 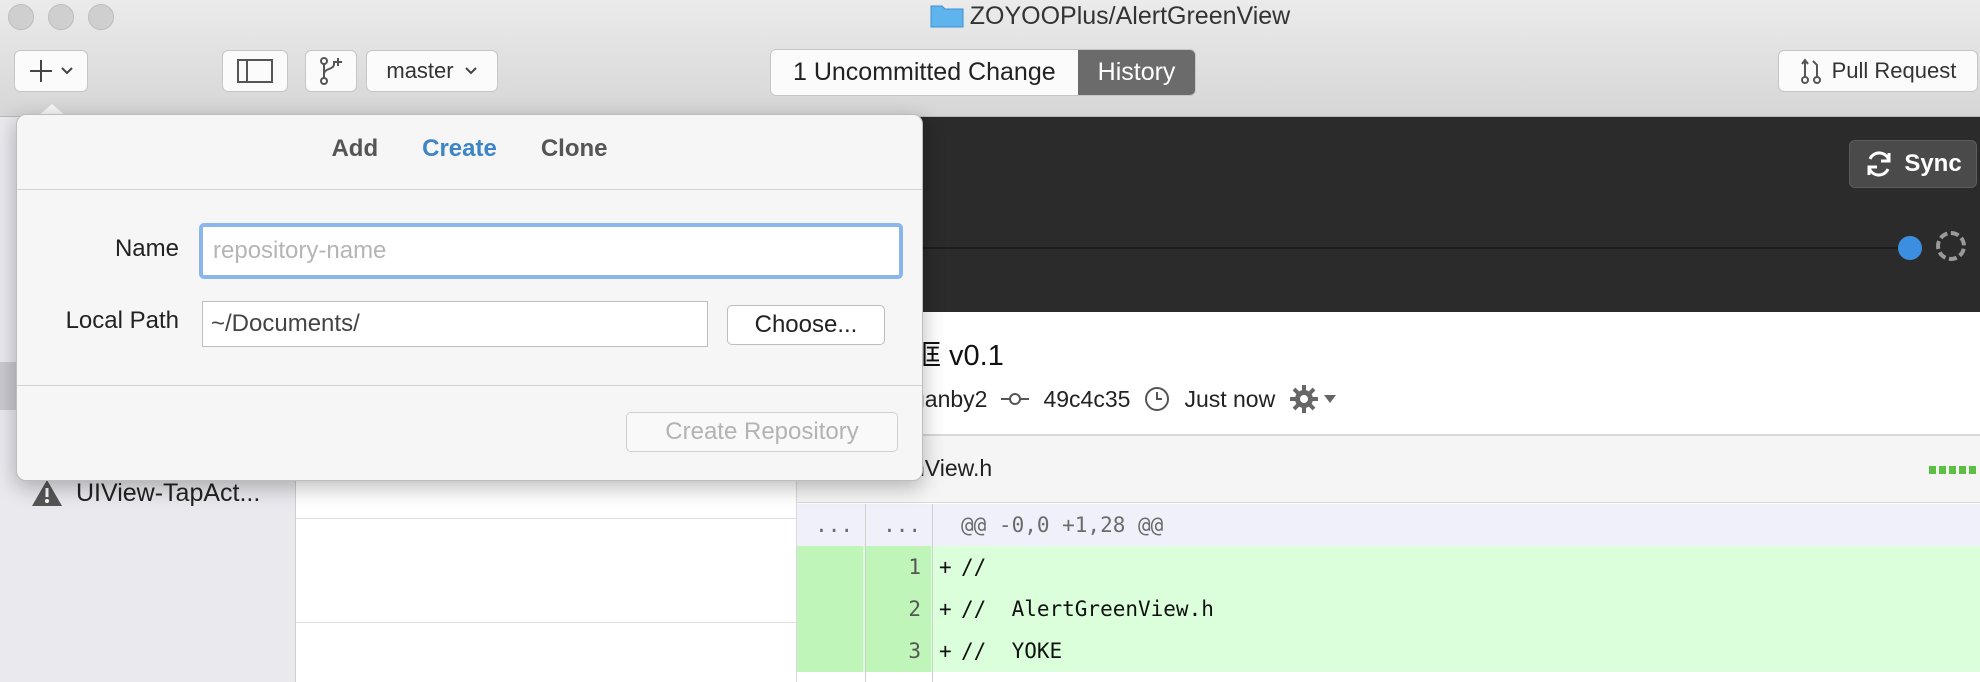 What do you see at coordinates (1157, 399) in the screenshot?
I see `clock-icon` at bounding box center [1157, 399].